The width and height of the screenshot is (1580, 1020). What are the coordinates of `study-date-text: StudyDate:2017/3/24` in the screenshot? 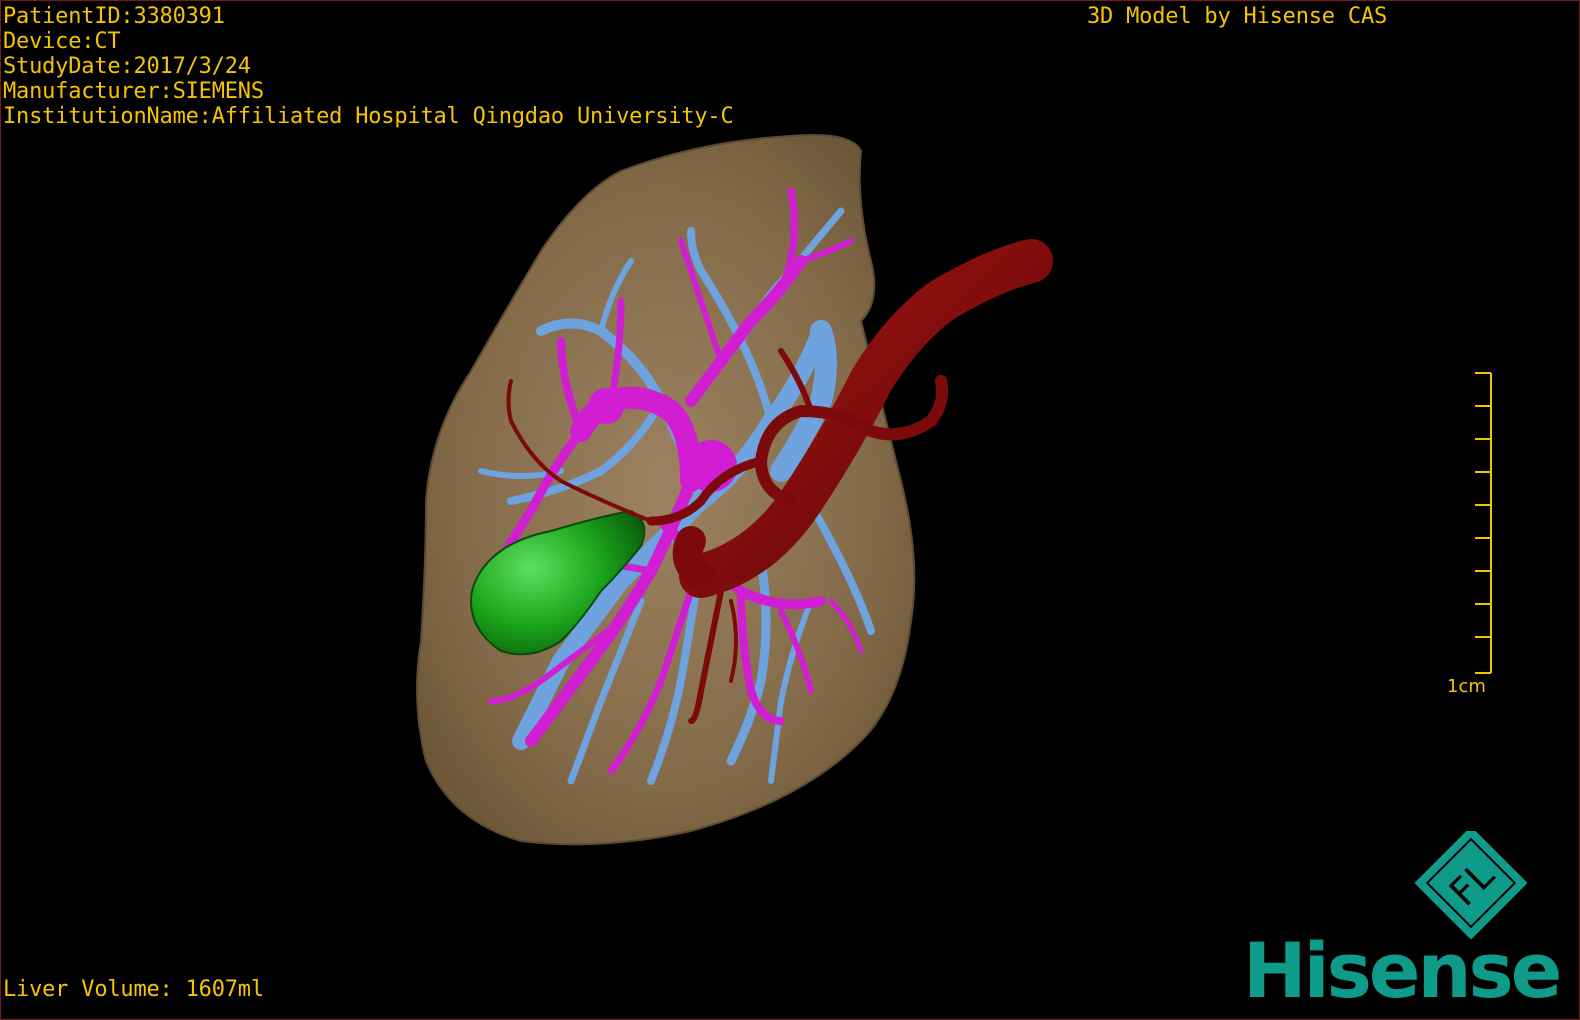 It's located at (127, 66).